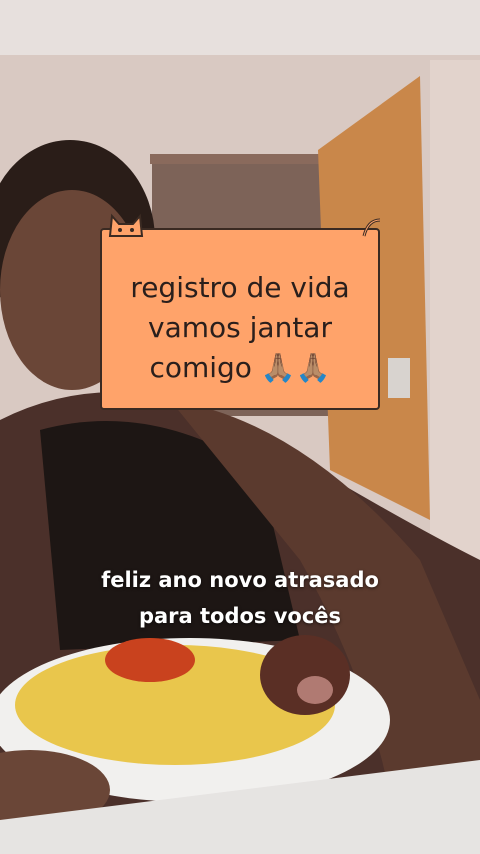  I want to click on meat-highlight, so click(315, 690).